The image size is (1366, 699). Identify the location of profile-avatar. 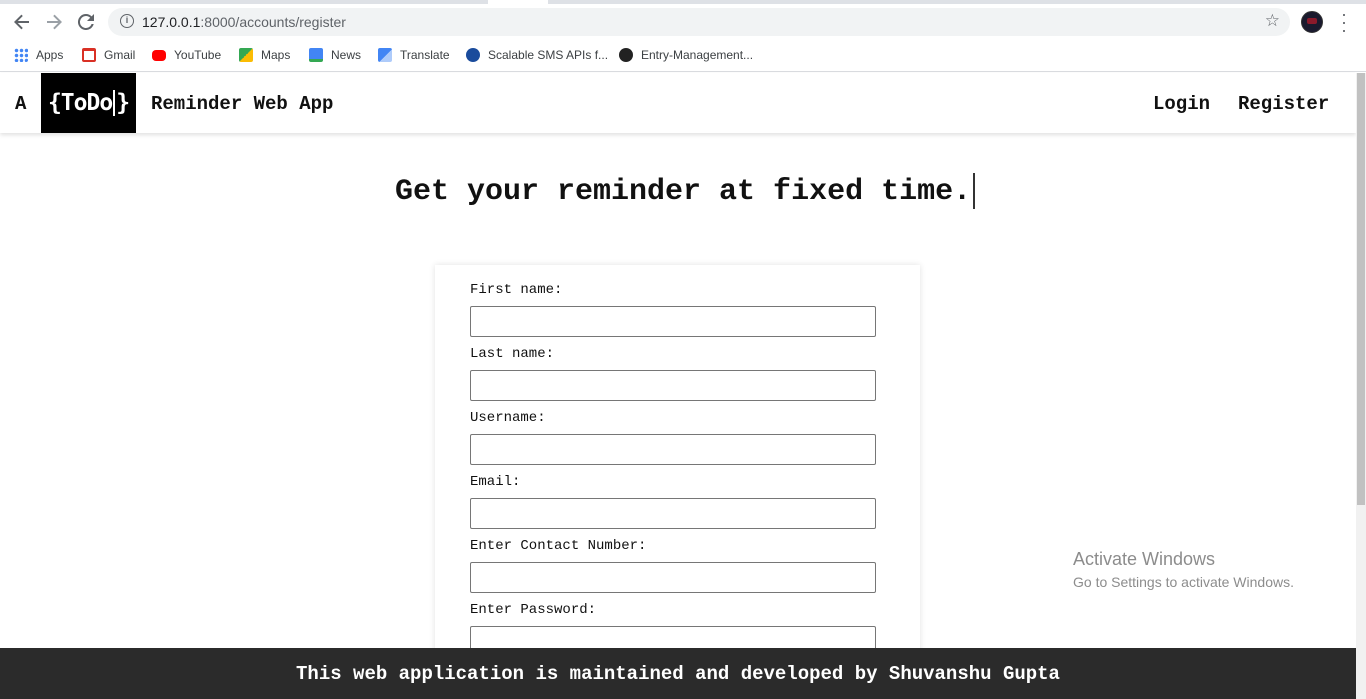
(1312, 22).